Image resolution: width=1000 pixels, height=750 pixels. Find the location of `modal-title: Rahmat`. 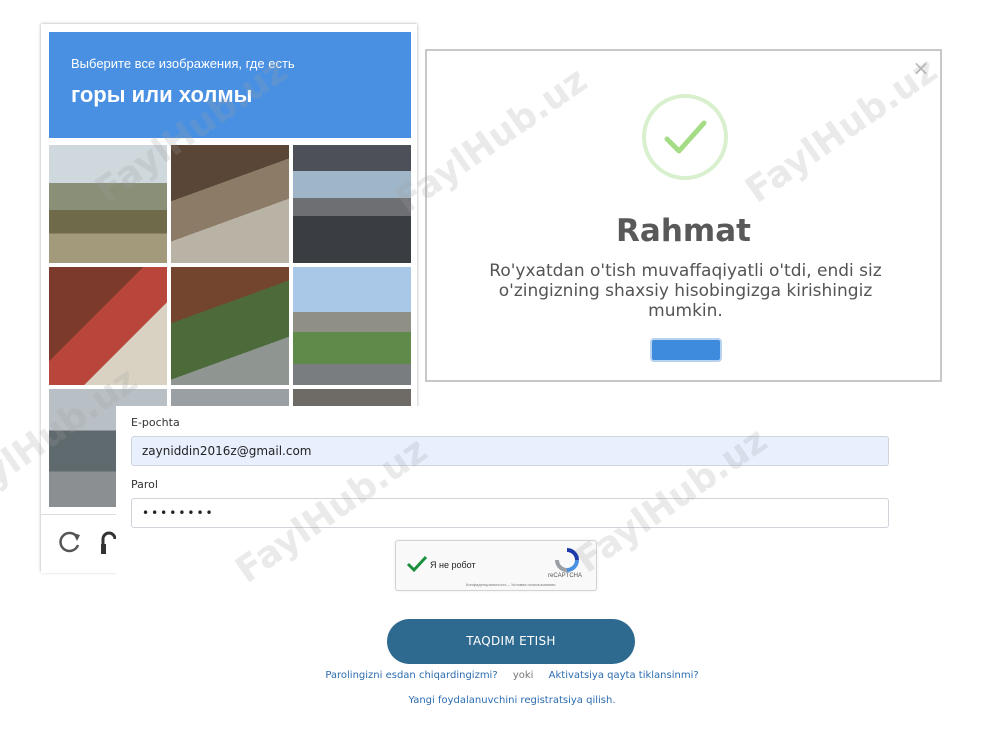

modal-title: Rahmat is located at coordinates (683, 231).